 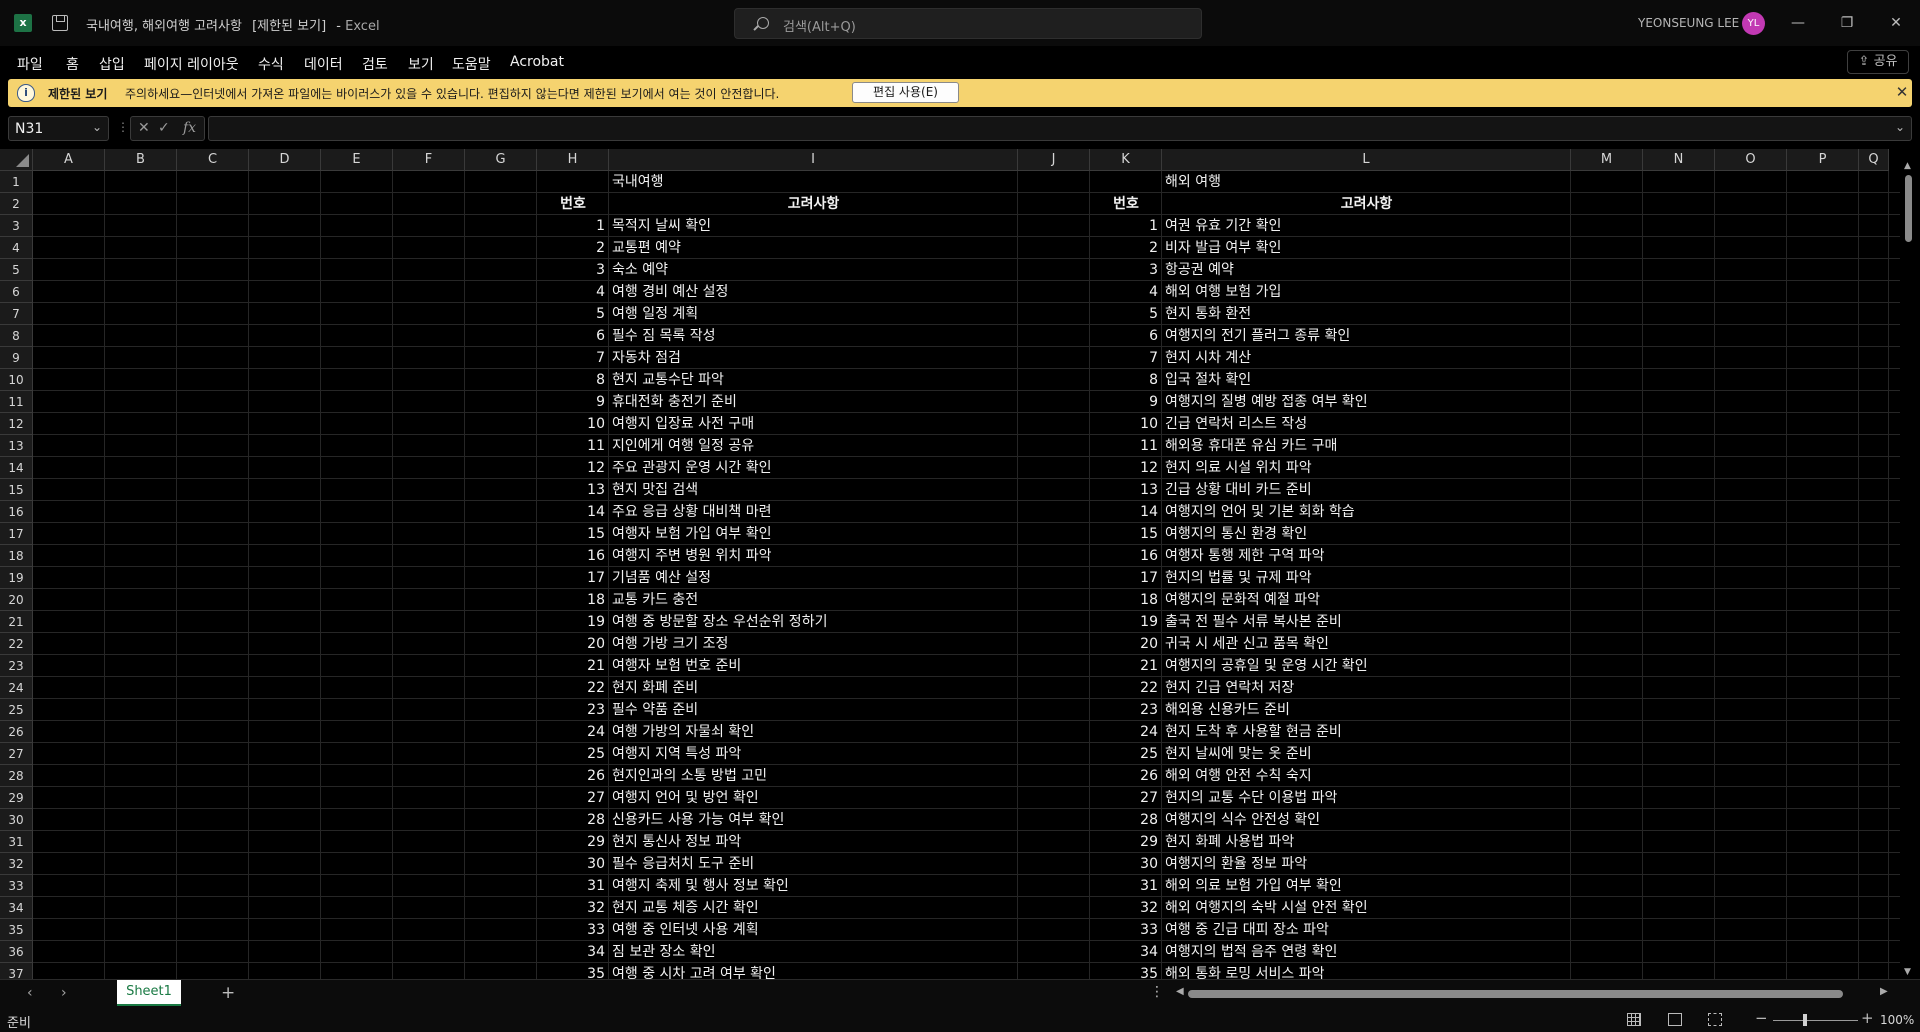 What do you see at coordinates (1897, 1020) in the screenshot?
I see `zoom-level: 100%` at bounding box center [1897, 1020].